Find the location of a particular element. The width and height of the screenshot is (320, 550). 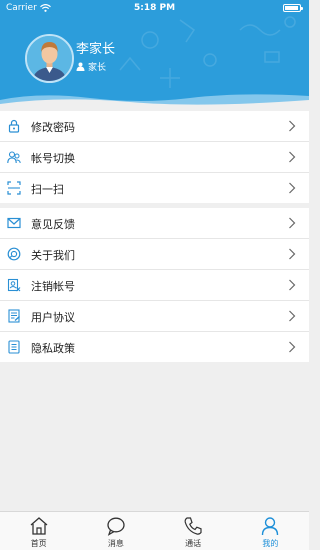

menu-item-scan: 扫一扫 is located at coordinates (154, 188).